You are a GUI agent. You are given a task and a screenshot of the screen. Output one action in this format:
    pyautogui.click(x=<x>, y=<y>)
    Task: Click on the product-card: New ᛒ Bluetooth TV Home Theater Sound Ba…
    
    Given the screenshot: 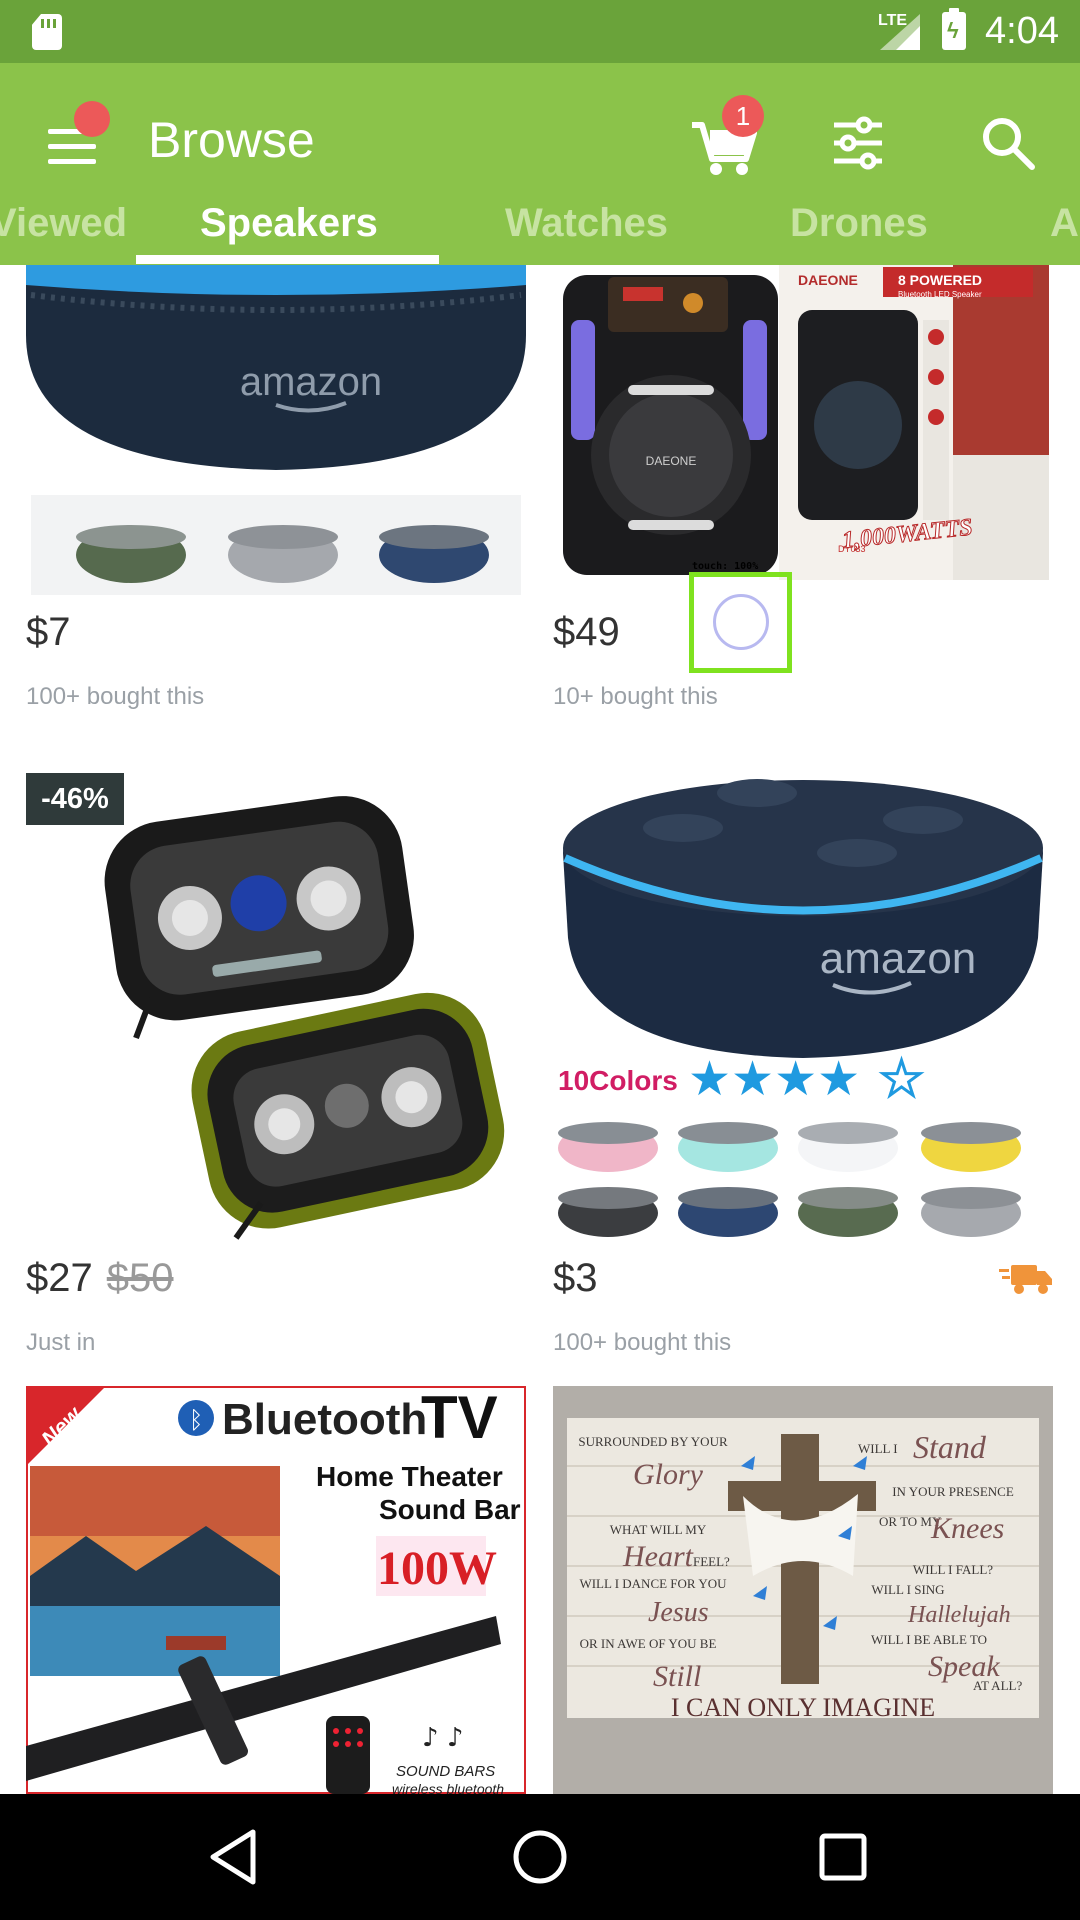 What is the action you would take?
    pyautogui.click(x=276, y=1590)
    